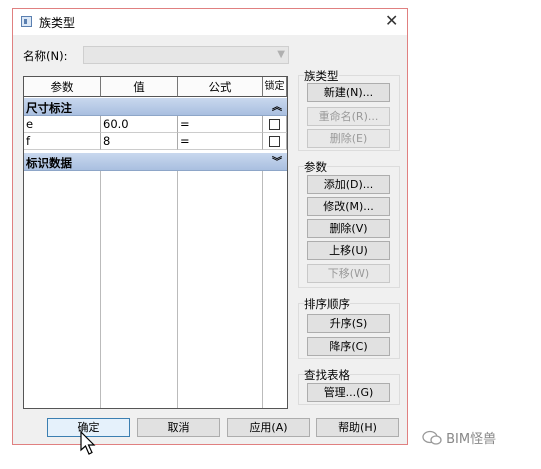 The height and width of the screenshot is (469, 541). Describe the element at coordinates (327, 304) in the screenshot. I see `sort-order-title: 排序顺序` at that location.